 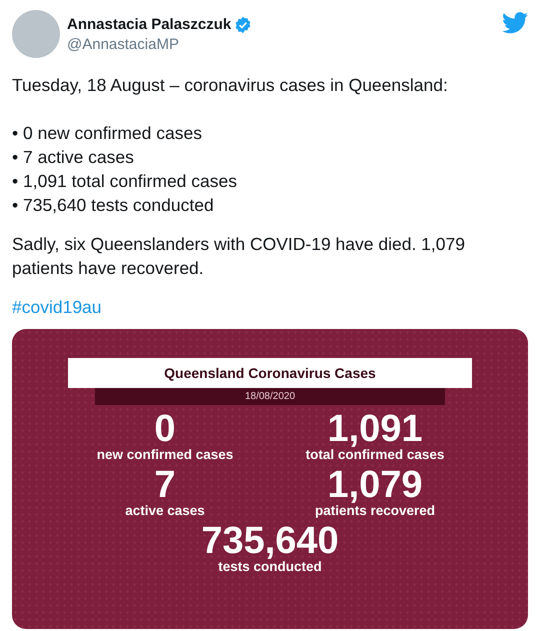 What do you see at coordinates (57, 307) in the screenshot?
I see `hashtag-link: #covid19au` at bounding box center [57, 307].